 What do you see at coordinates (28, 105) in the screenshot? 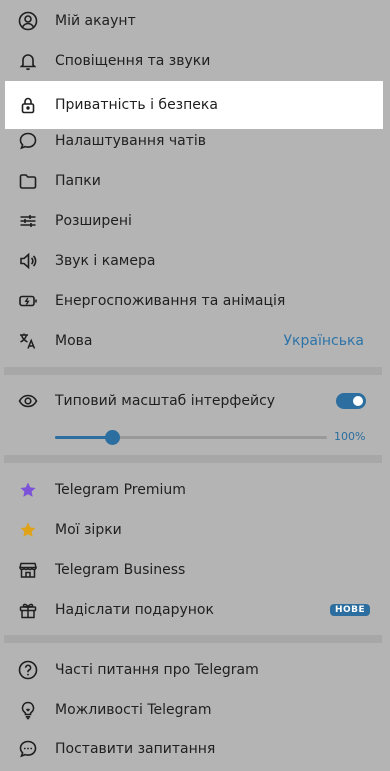
I see `lock-icon` at bounding box center [28, 105].